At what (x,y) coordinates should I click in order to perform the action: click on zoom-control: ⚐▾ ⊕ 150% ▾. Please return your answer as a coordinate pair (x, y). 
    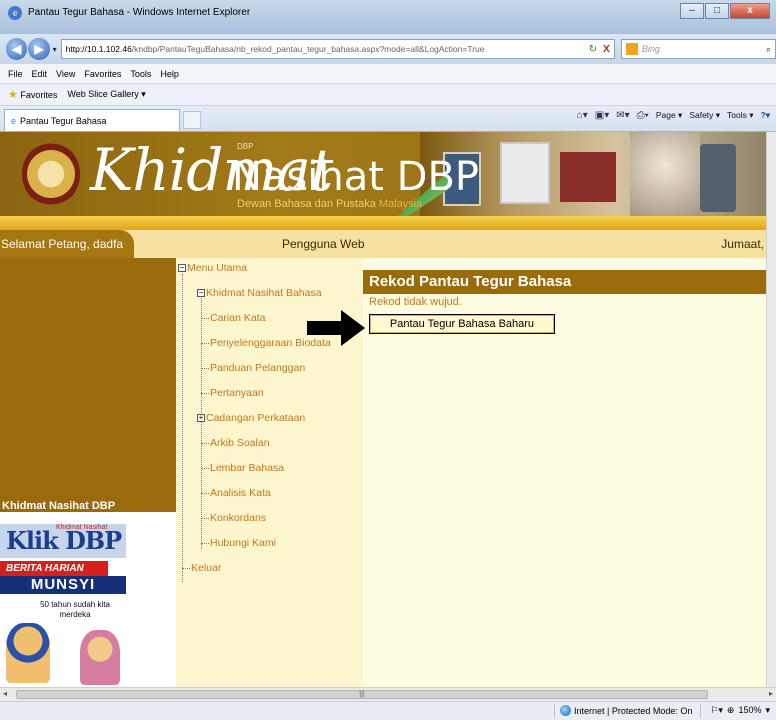
    Looking at the image, I should click on (740, 710).